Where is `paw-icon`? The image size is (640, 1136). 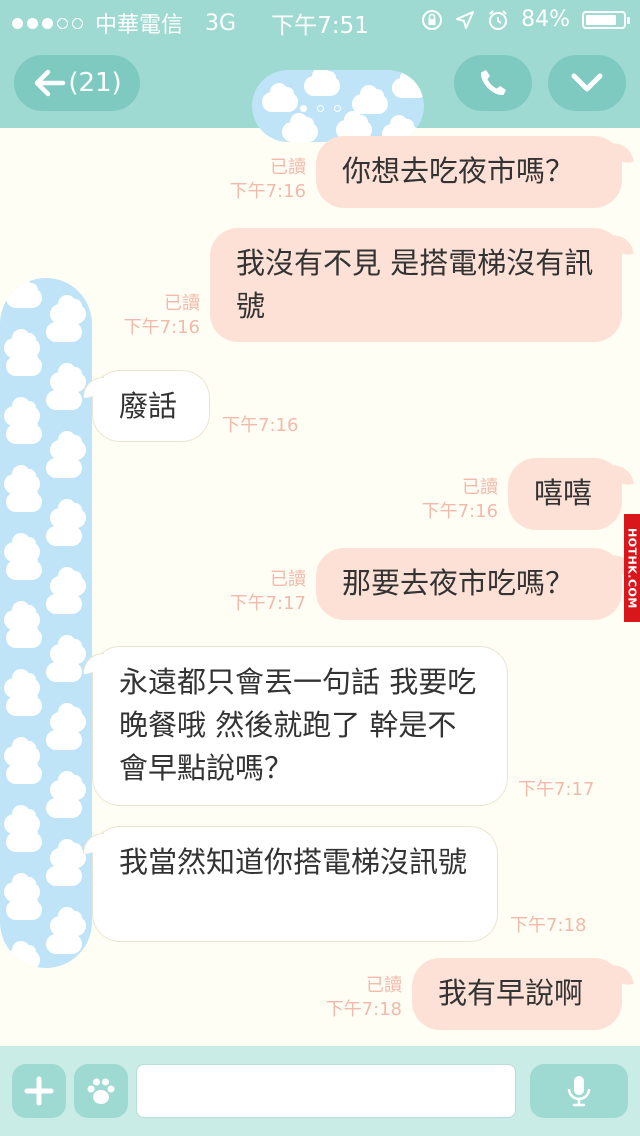 paw-icon is located at coordinates (101, 1091).